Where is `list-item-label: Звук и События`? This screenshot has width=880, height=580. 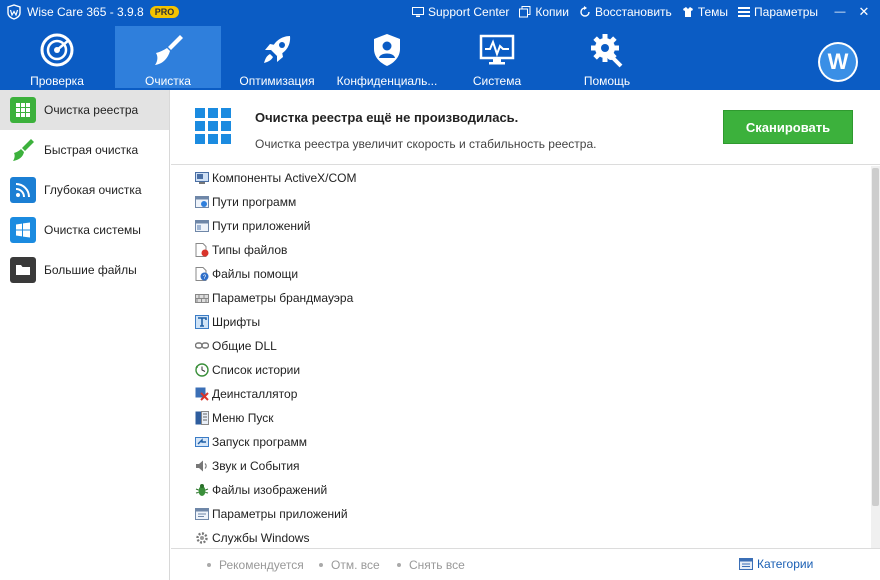 list-item-label: Звук и События is located at coordinates (256, 466).